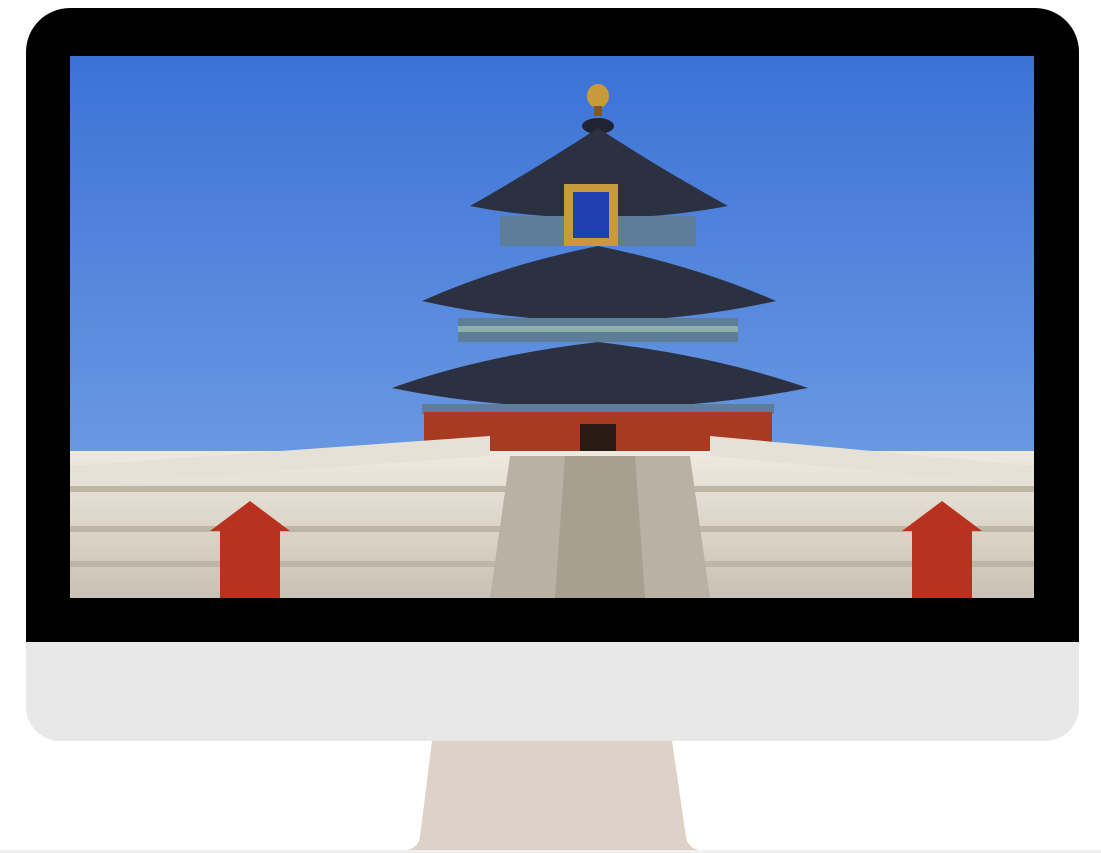  Describe the element at coordinates (552, 691) in the screenshot. I see `monitor-chin` at that location.